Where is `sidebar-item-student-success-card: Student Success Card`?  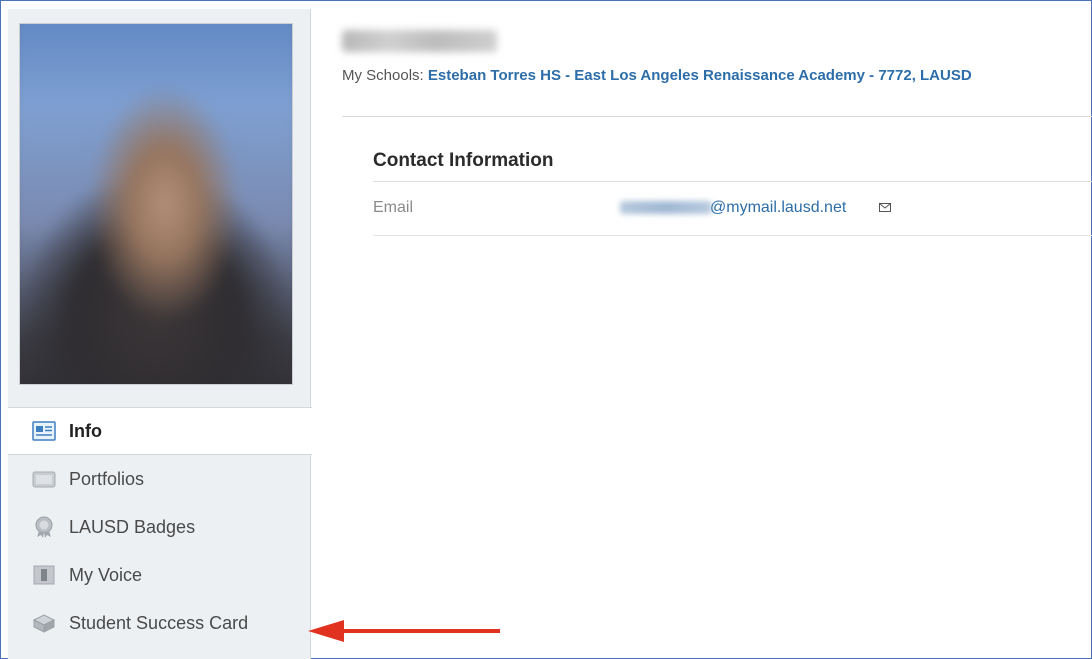
sidebar-item-student-success-card: Student Success Card is located at coordinates (159, 623).